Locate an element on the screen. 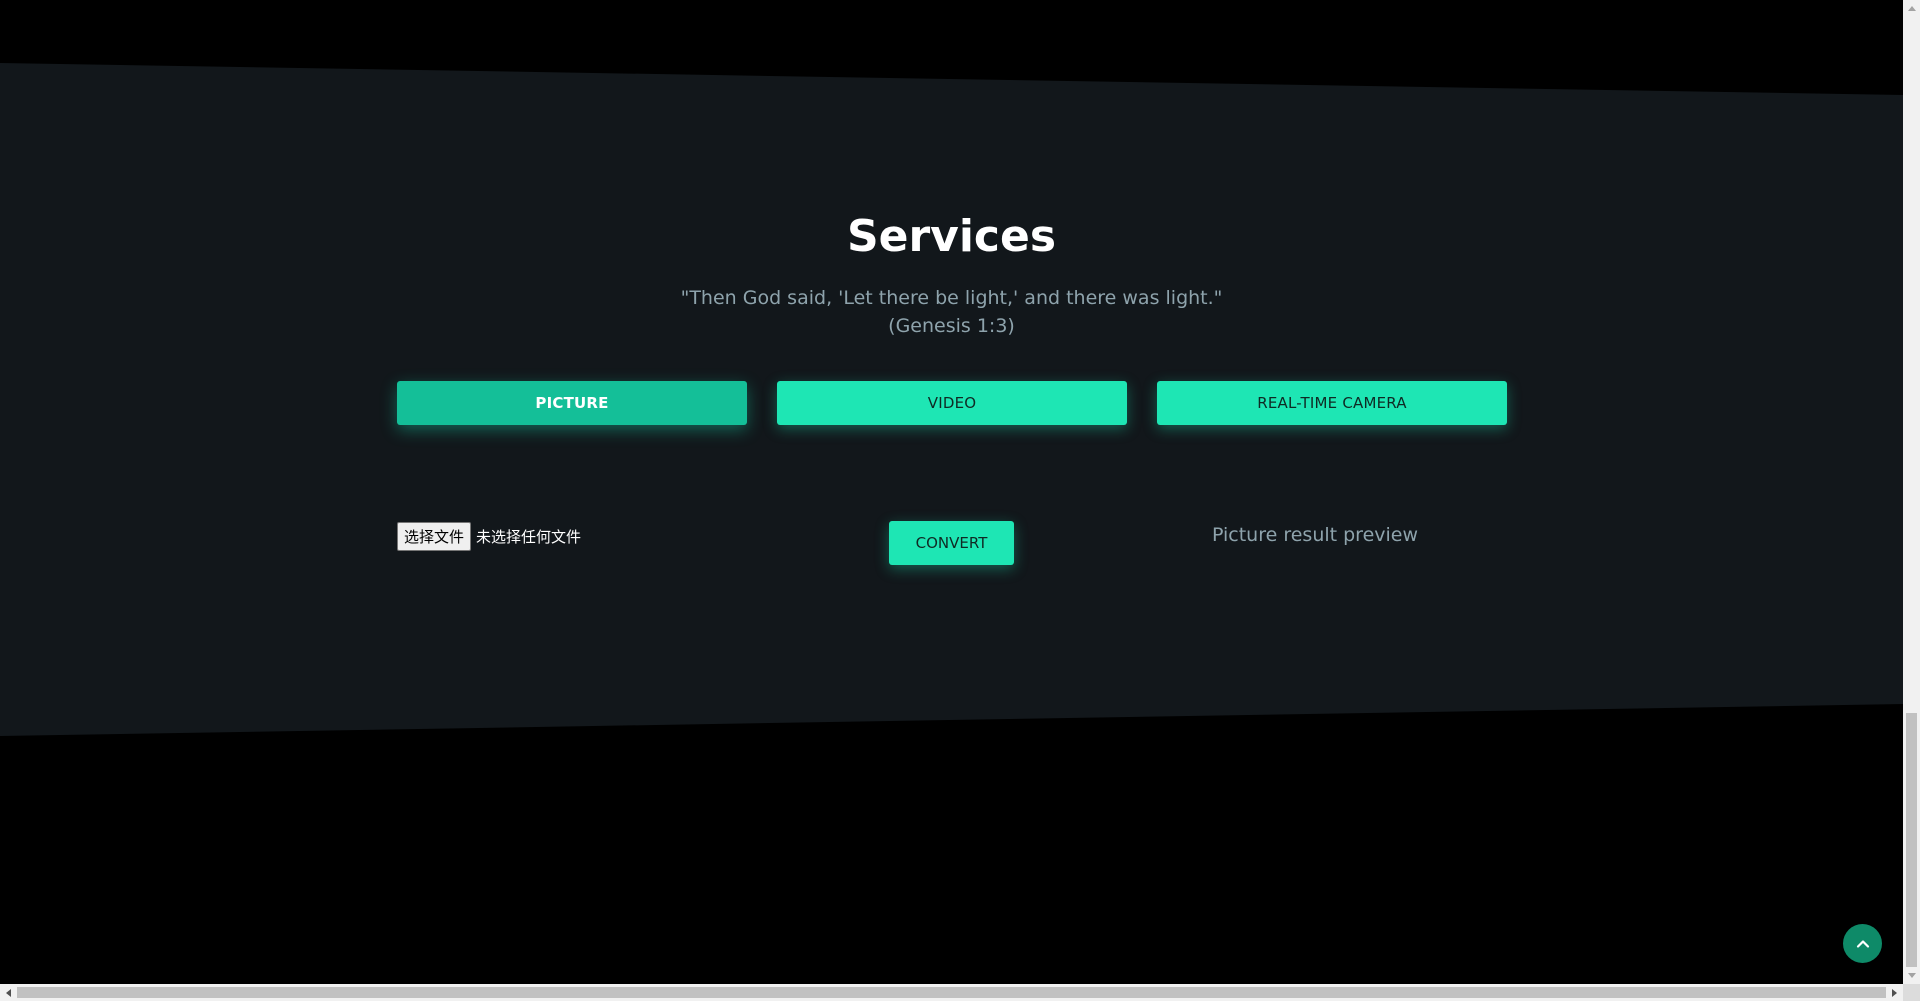 The image size is (1920, 1001). tab-picture: PICTURE is located at coordinates (572, 403).